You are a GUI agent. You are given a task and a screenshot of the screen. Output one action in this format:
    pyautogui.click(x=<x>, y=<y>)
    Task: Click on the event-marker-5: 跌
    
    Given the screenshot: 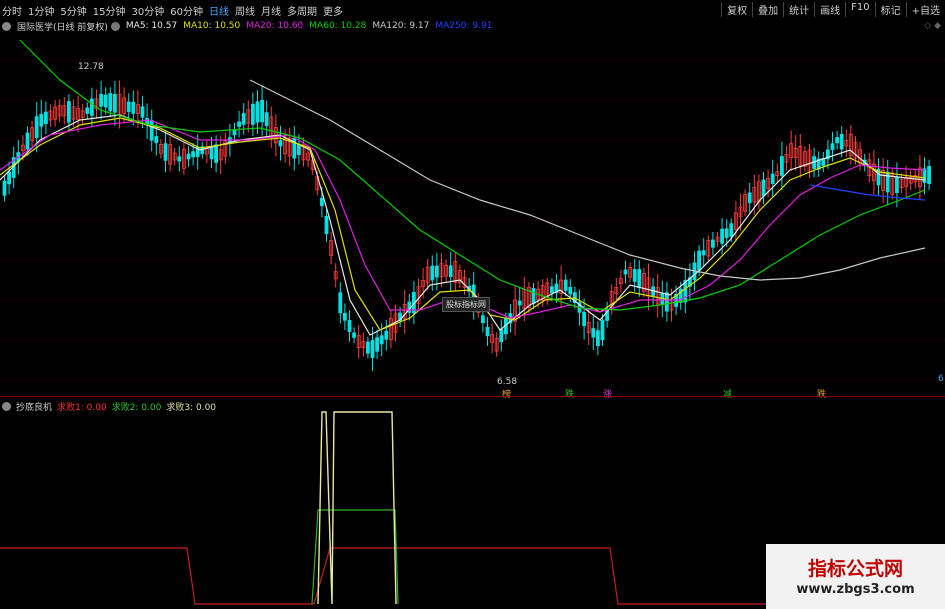 What is the action you would take?
    pyautogui.click(x=821, y=393)
    